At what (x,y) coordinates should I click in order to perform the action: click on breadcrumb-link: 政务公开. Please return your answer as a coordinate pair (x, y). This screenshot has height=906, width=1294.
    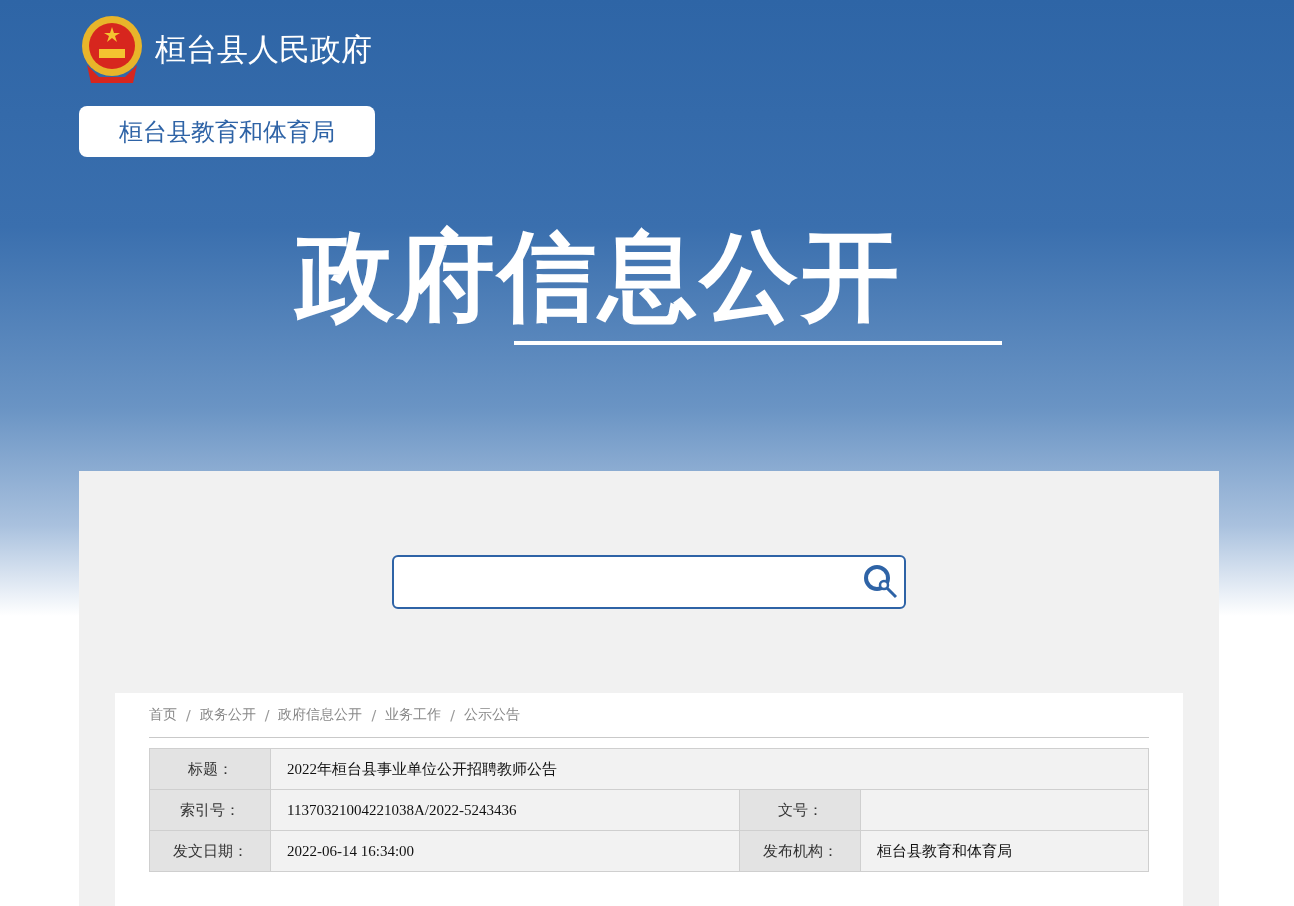
    Looking at the image, I should click on (227, 715).